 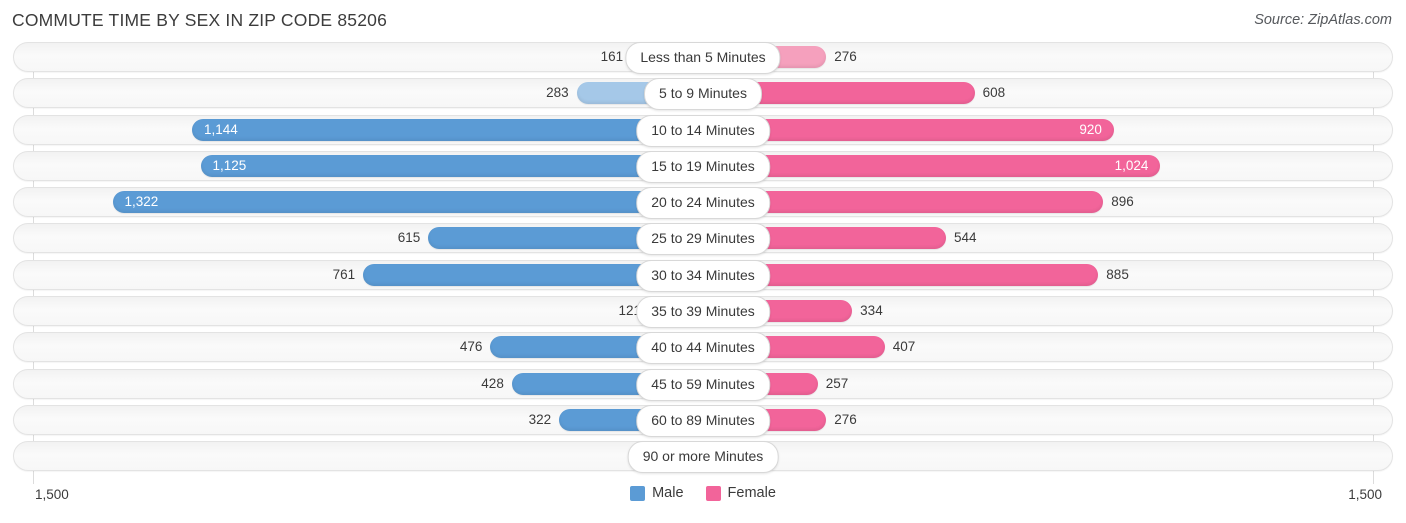 I want to click on category-label-pill: 30 to 34 Minutes, so click(x=703, y=275).